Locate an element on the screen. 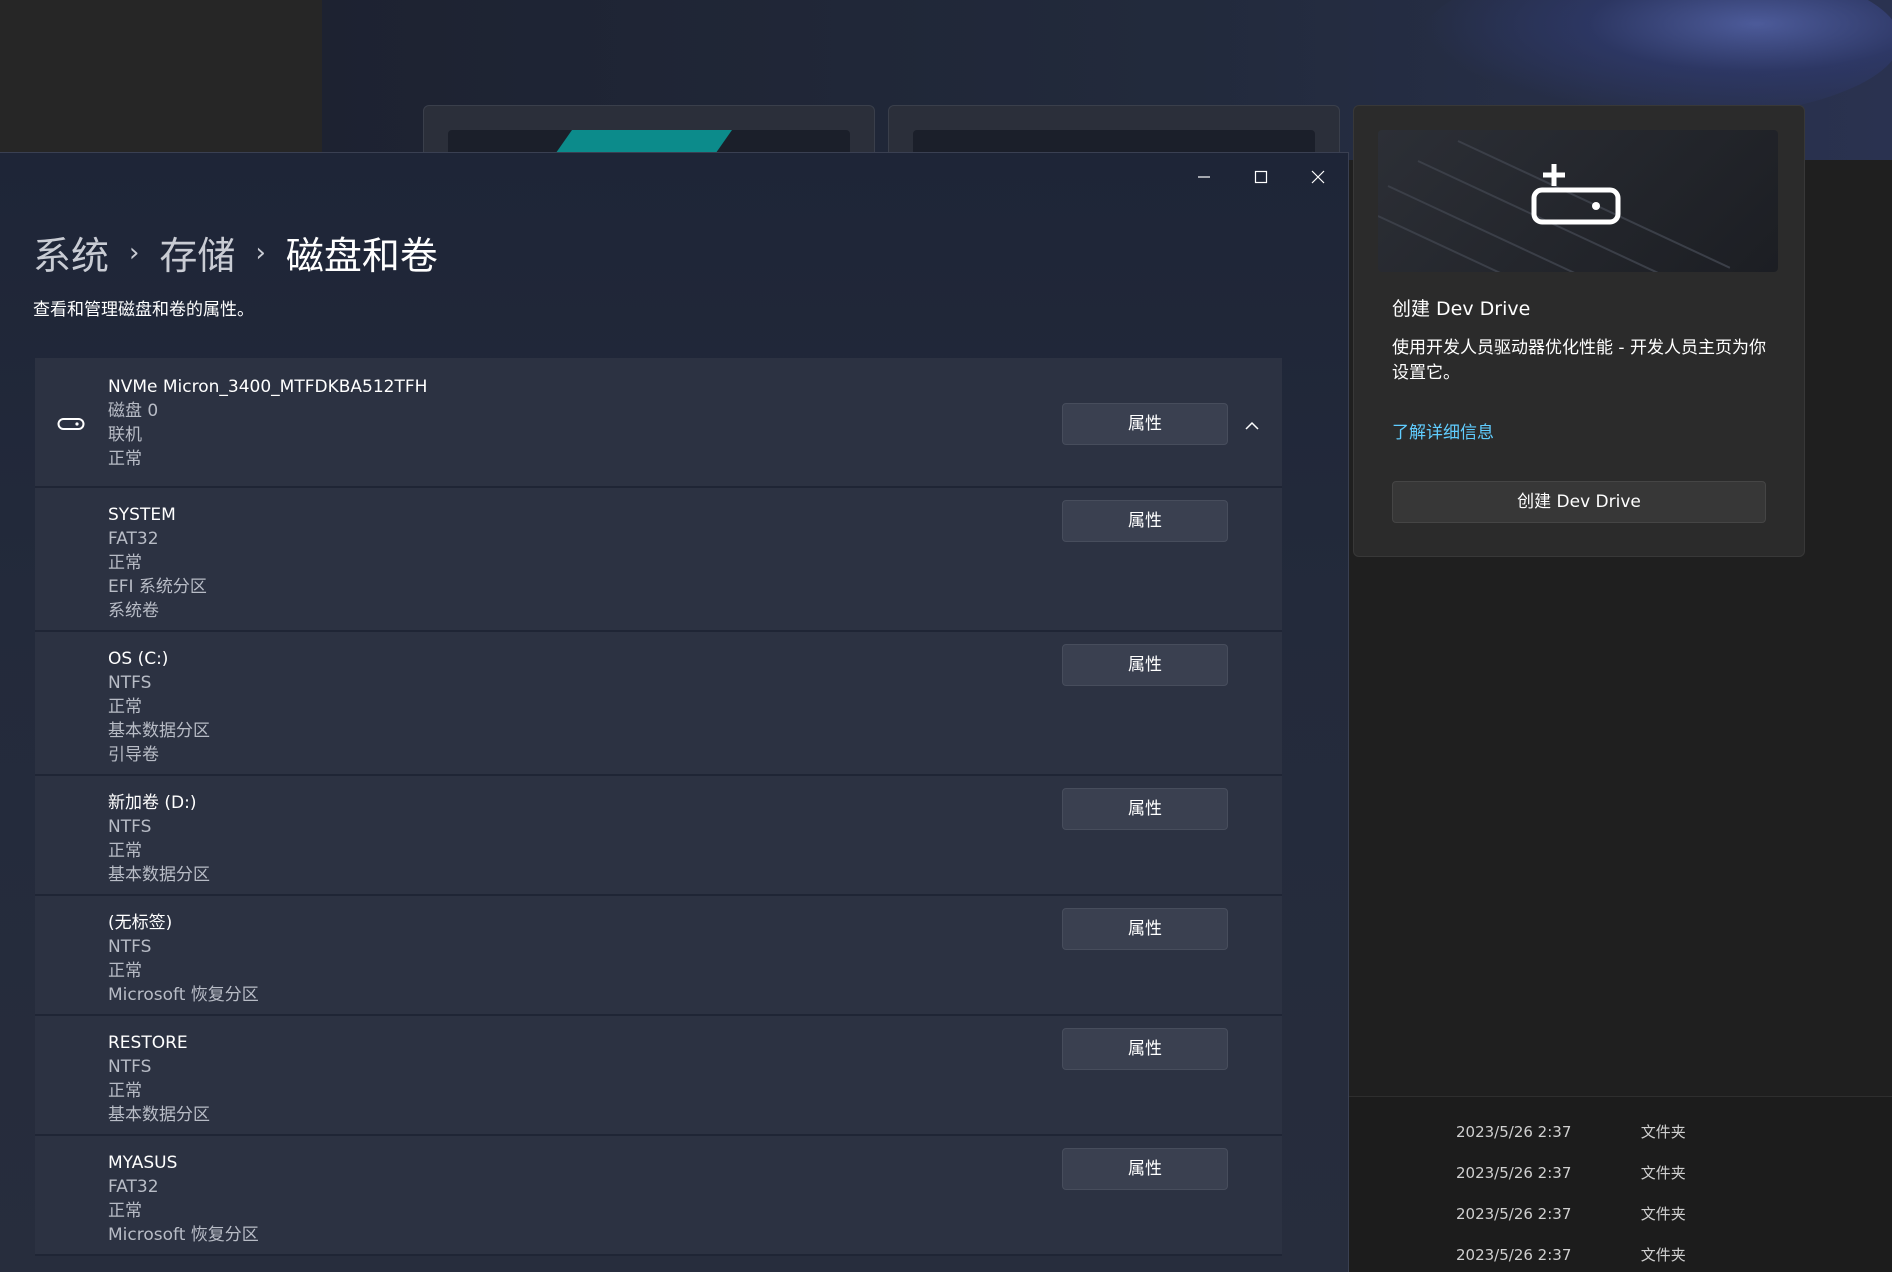 This screenshot has width=1892, height=1272. page-description: 查看和管理磁盘和卷的属性。 is located at coordinates (143, 310).